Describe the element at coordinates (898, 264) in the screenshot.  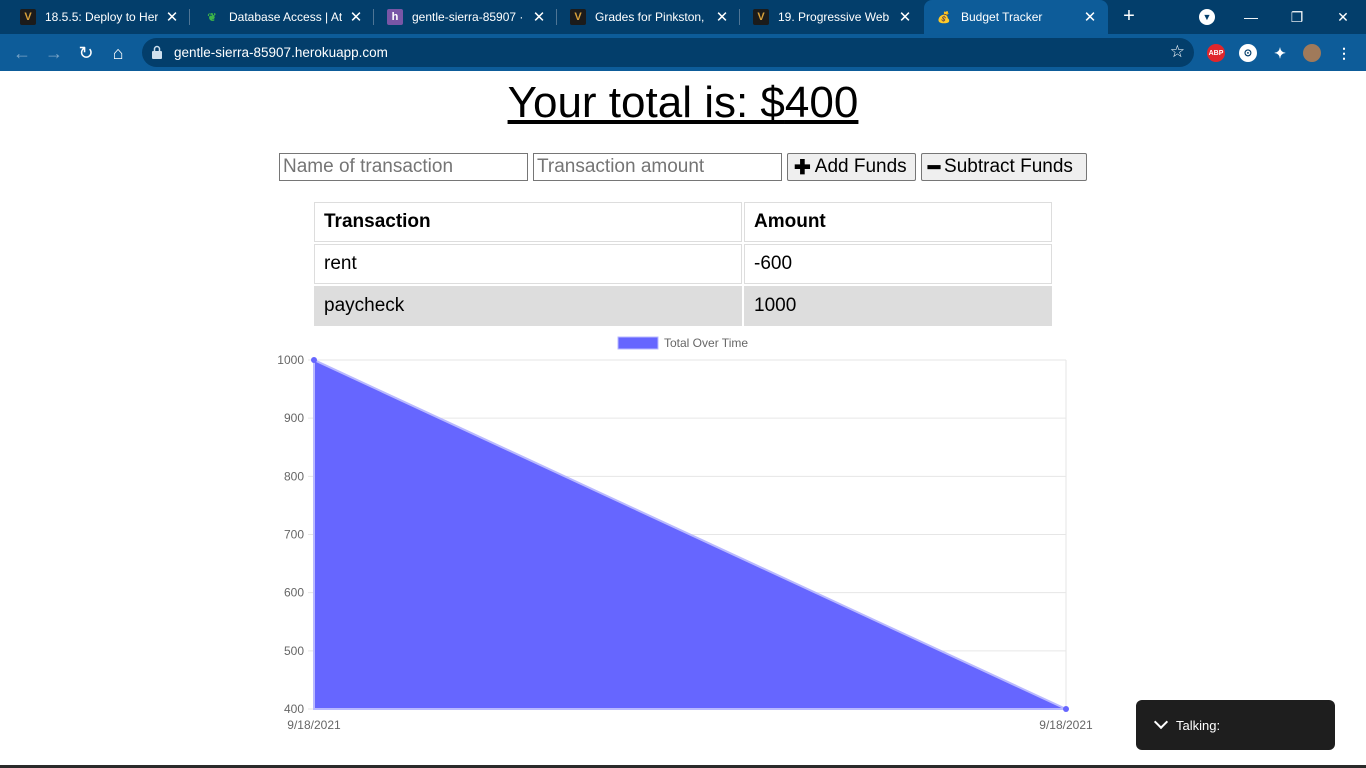
I see `transaction-amount-cell: -600` at that location.